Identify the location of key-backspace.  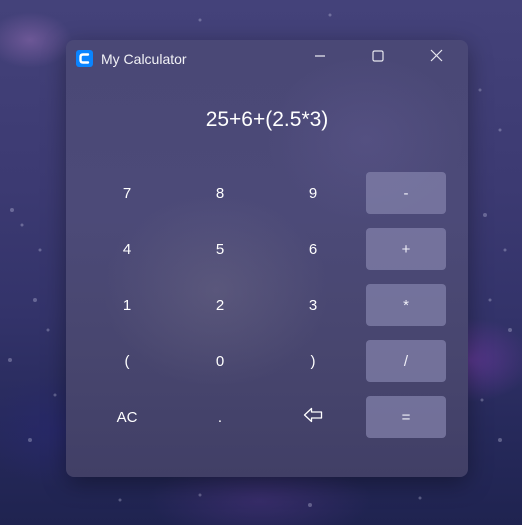
(313, 417).